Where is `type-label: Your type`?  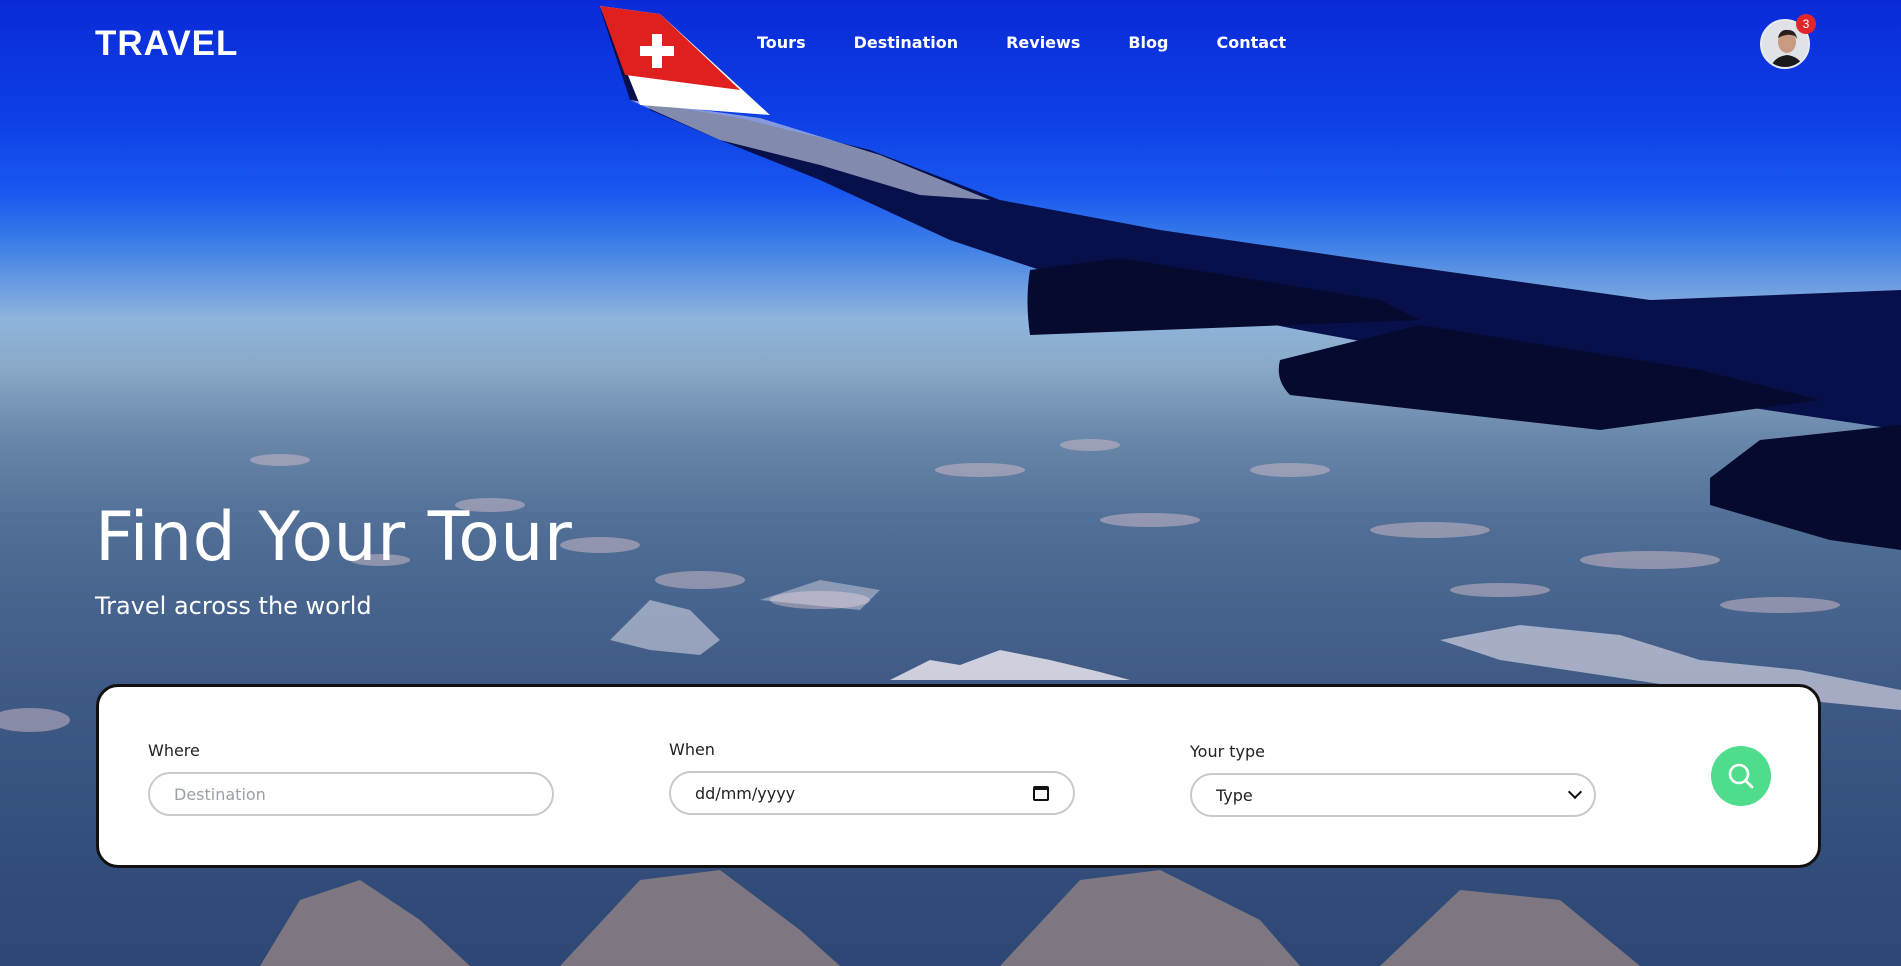 type-label: Your type is located at coordinates (1227, 751).